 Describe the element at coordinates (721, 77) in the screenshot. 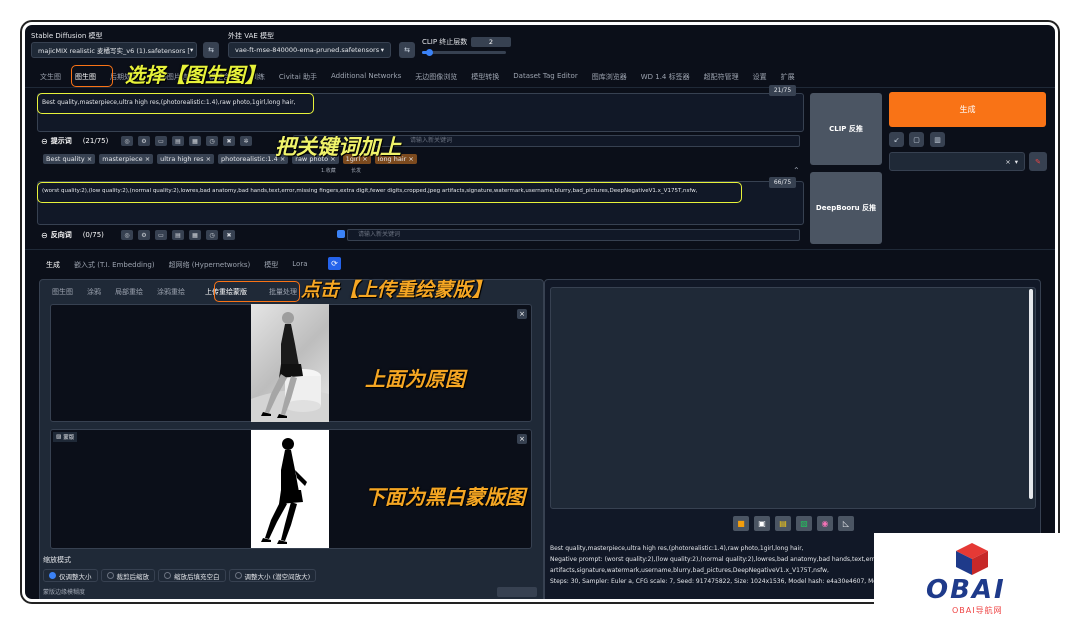

I see `tab-wildcards: 超配符管理` at that location.